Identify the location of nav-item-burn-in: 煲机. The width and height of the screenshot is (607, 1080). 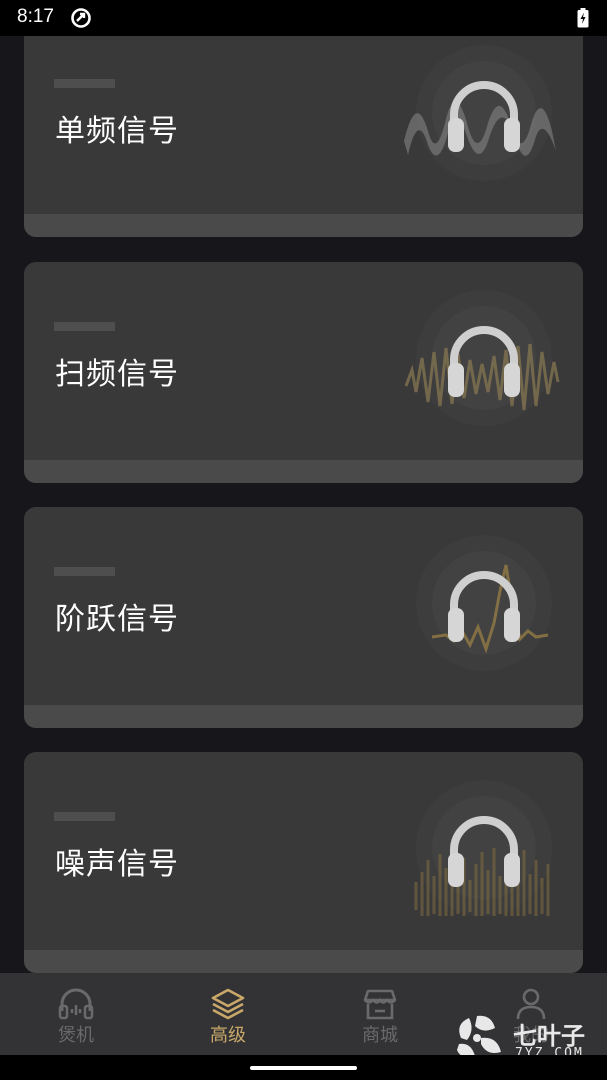
(76, 1014).